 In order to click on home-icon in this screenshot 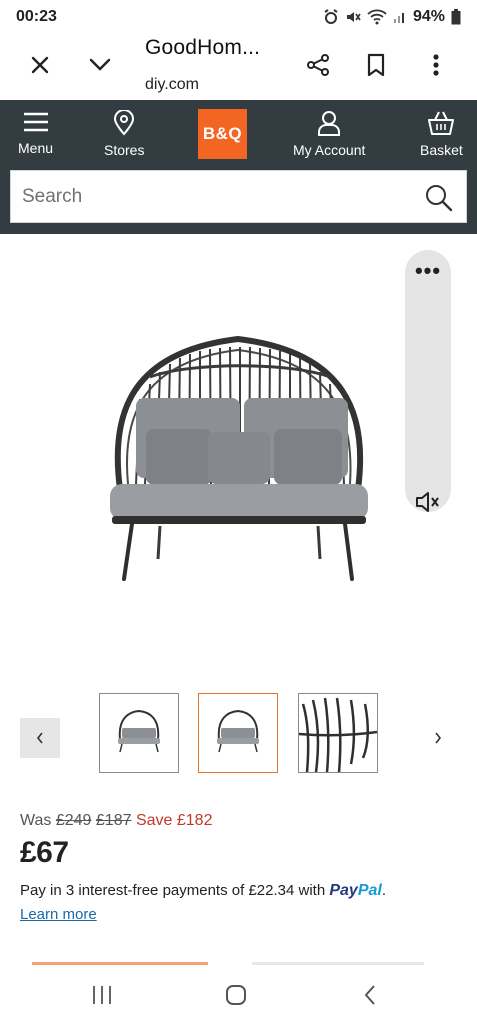, I will do `click(236, 995)`.